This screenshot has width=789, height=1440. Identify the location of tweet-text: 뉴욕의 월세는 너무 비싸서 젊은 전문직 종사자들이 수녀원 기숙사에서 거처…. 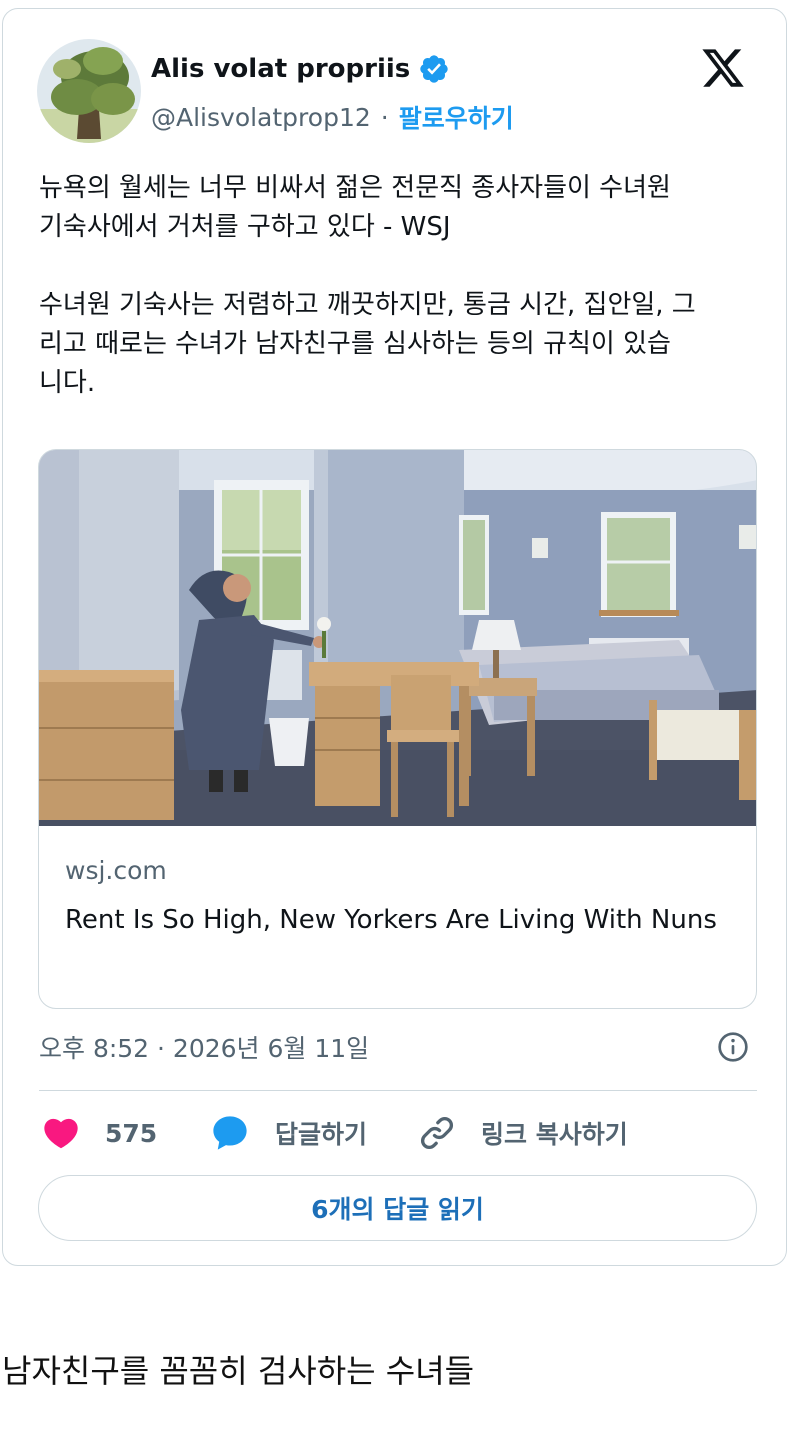
(399, 286).